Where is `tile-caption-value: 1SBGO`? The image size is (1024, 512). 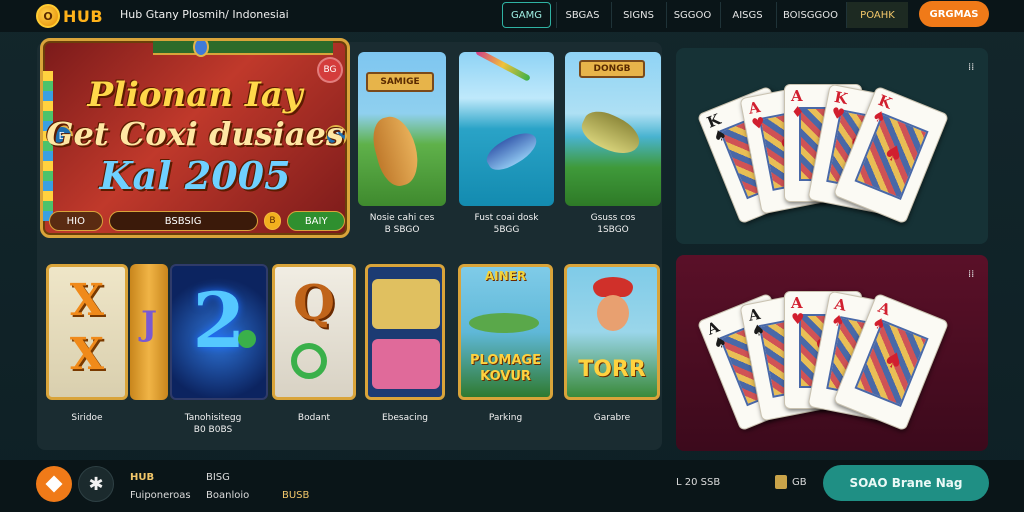
tile-caption-value: 1SBGO is located at coordinates (613, 230).